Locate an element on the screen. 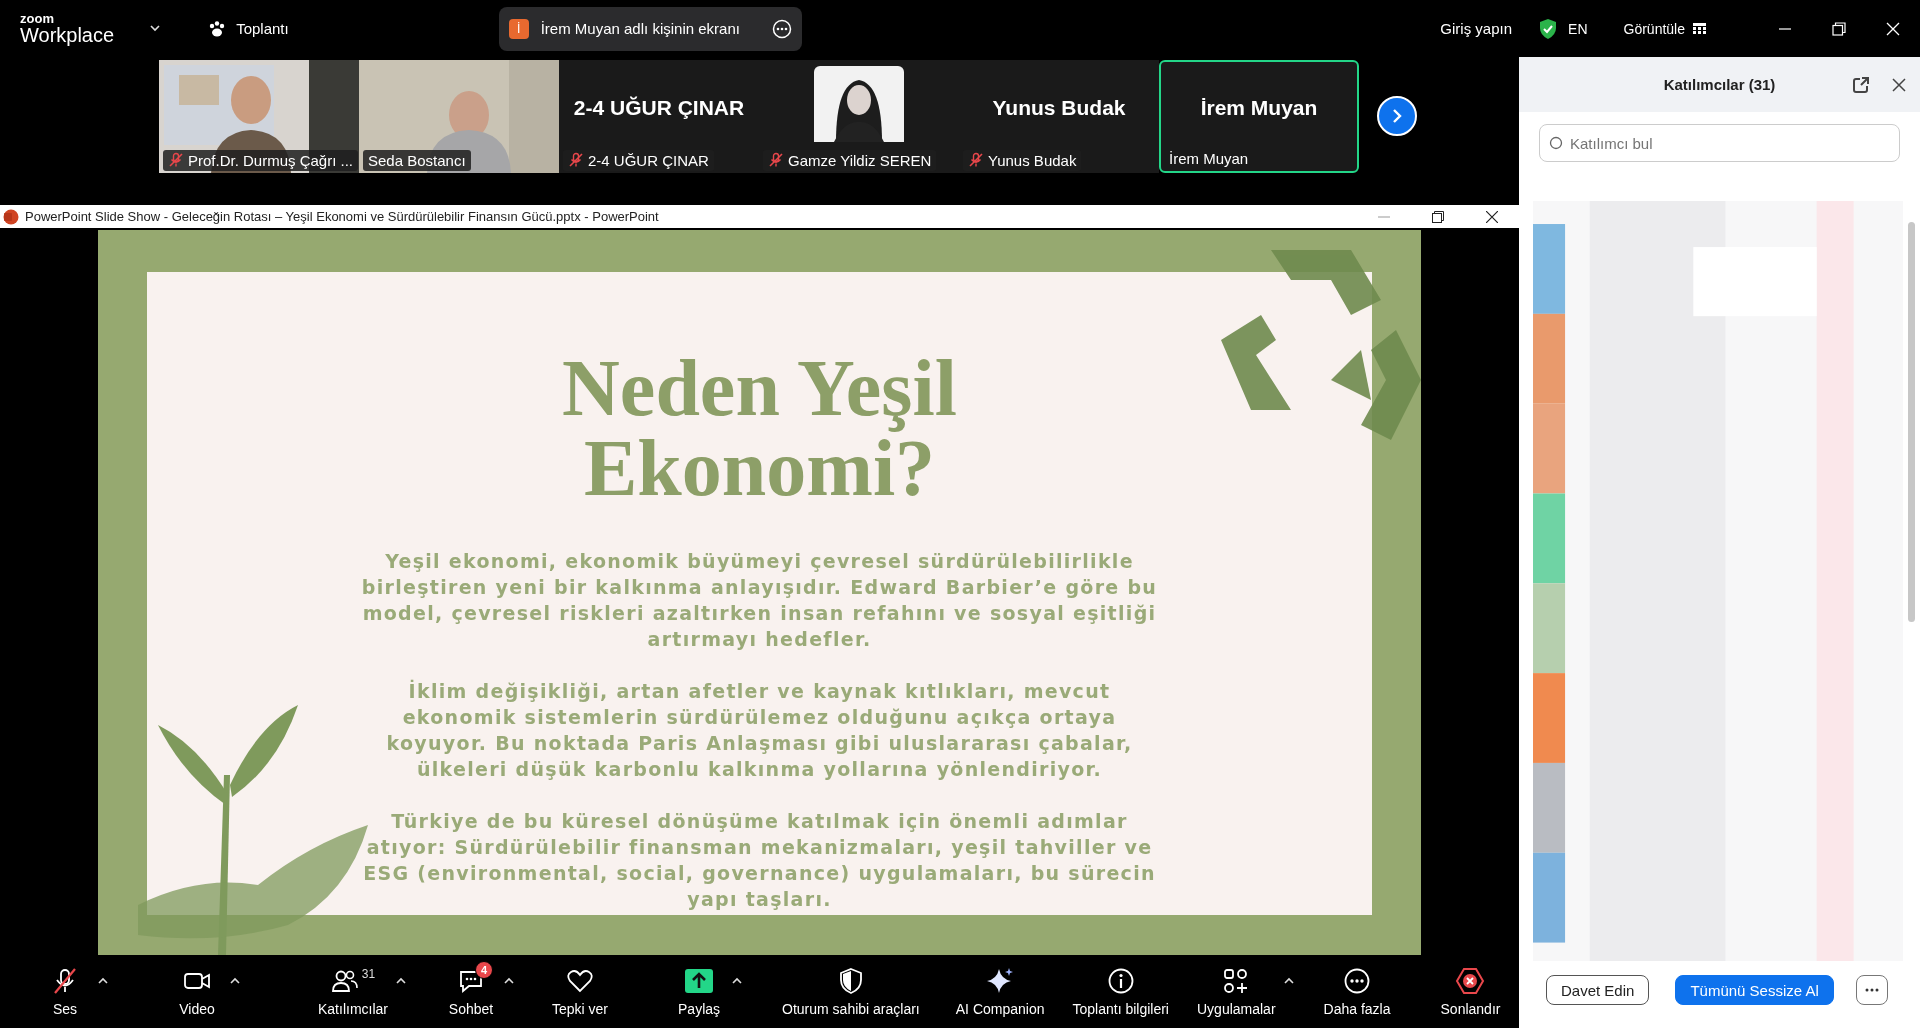 This screenshot has height=1028, width=1920. next-page-button is located at coordinates (1397, 116).